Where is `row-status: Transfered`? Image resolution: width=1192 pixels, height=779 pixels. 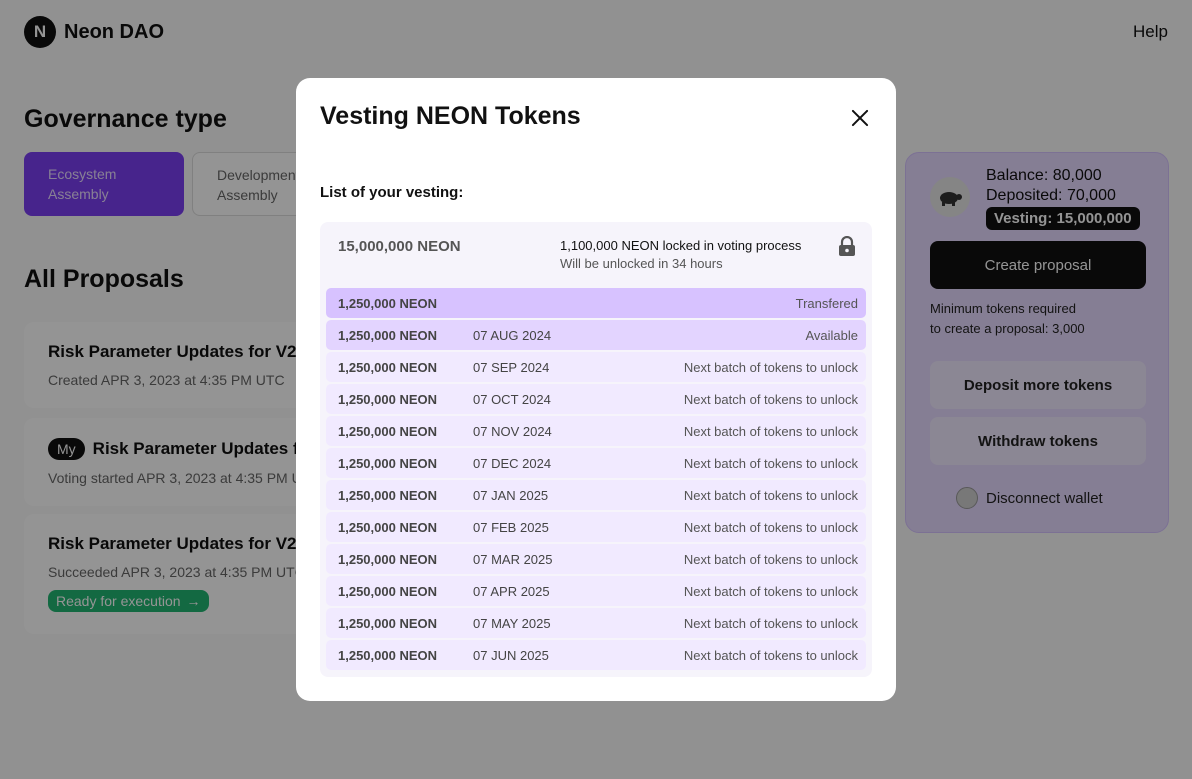
row-status: Transfered is located at coordinates (826, 303).